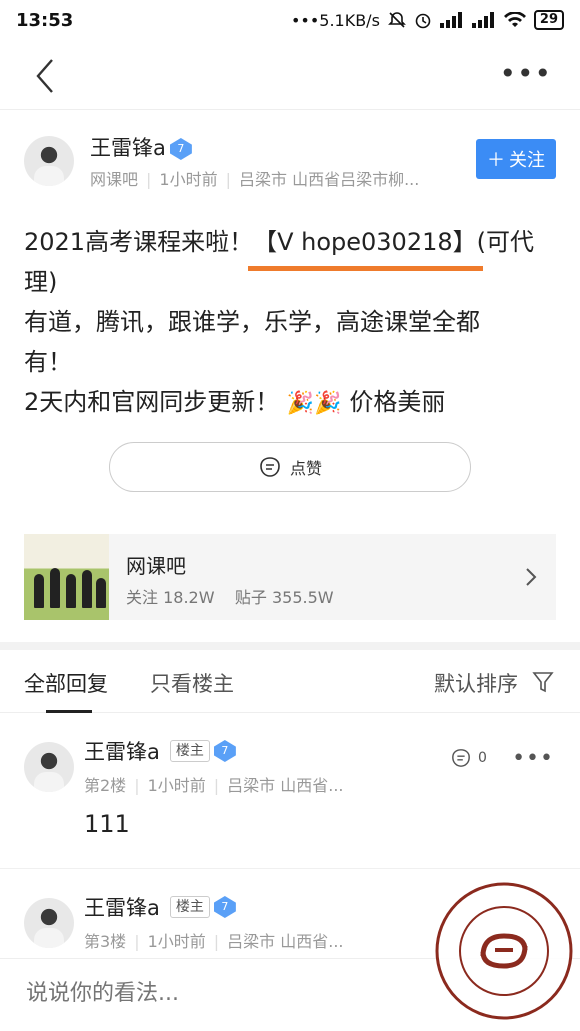 The width and height of the screenshot is (580, 1031). Describe the element at coordinates (514, 19) in the screenshot. I see `wifi-icon` at that location.